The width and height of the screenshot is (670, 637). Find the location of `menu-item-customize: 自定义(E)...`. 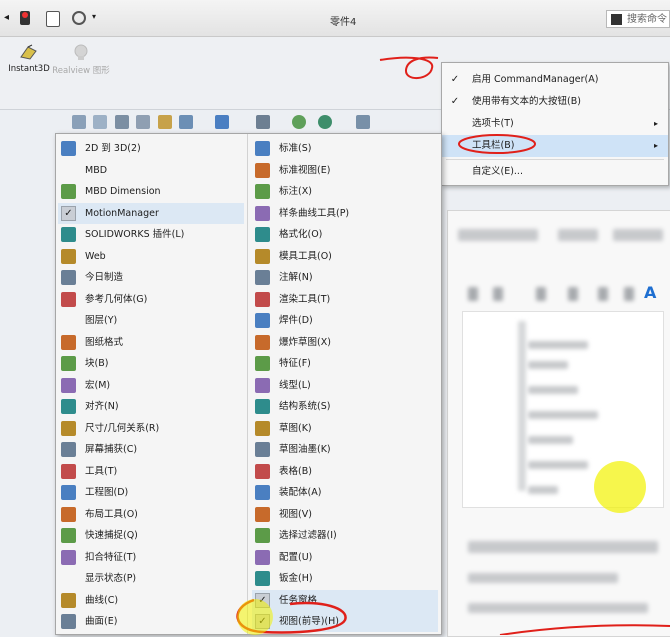

menu-item-customize: 自定义(E)... is located at coordinates (555, 172).